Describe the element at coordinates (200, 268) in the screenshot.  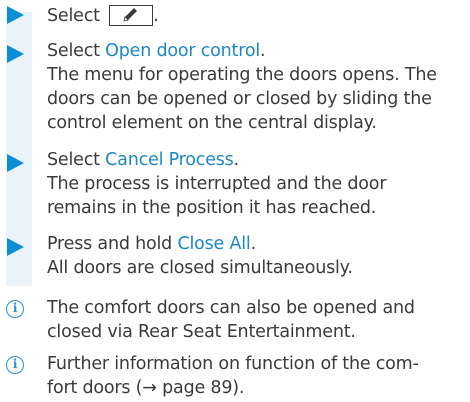
I see `step-4-result-line-1: All doors are closed simultaneously.` at that location.